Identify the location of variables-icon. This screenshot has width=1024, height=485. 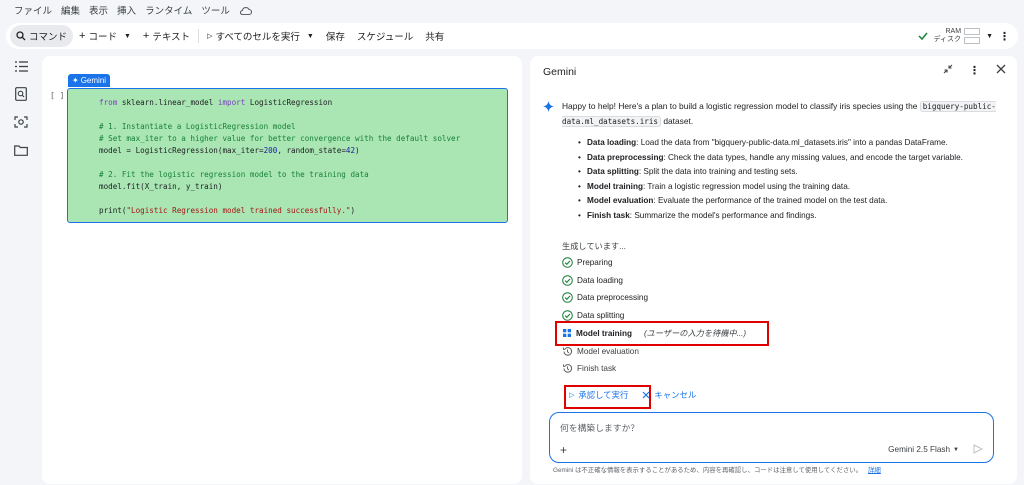
(21, 122).